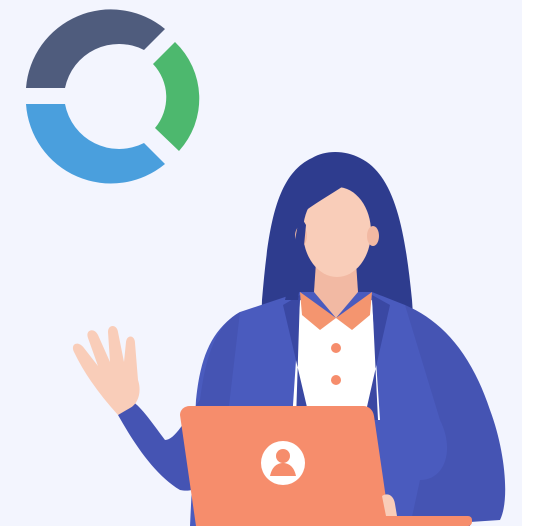 Image resolution: width=547 pixels, height=526 pixels. Describe the element at coordinates (534, 263) in the screenshot. I see `background-right-edge` at that location.